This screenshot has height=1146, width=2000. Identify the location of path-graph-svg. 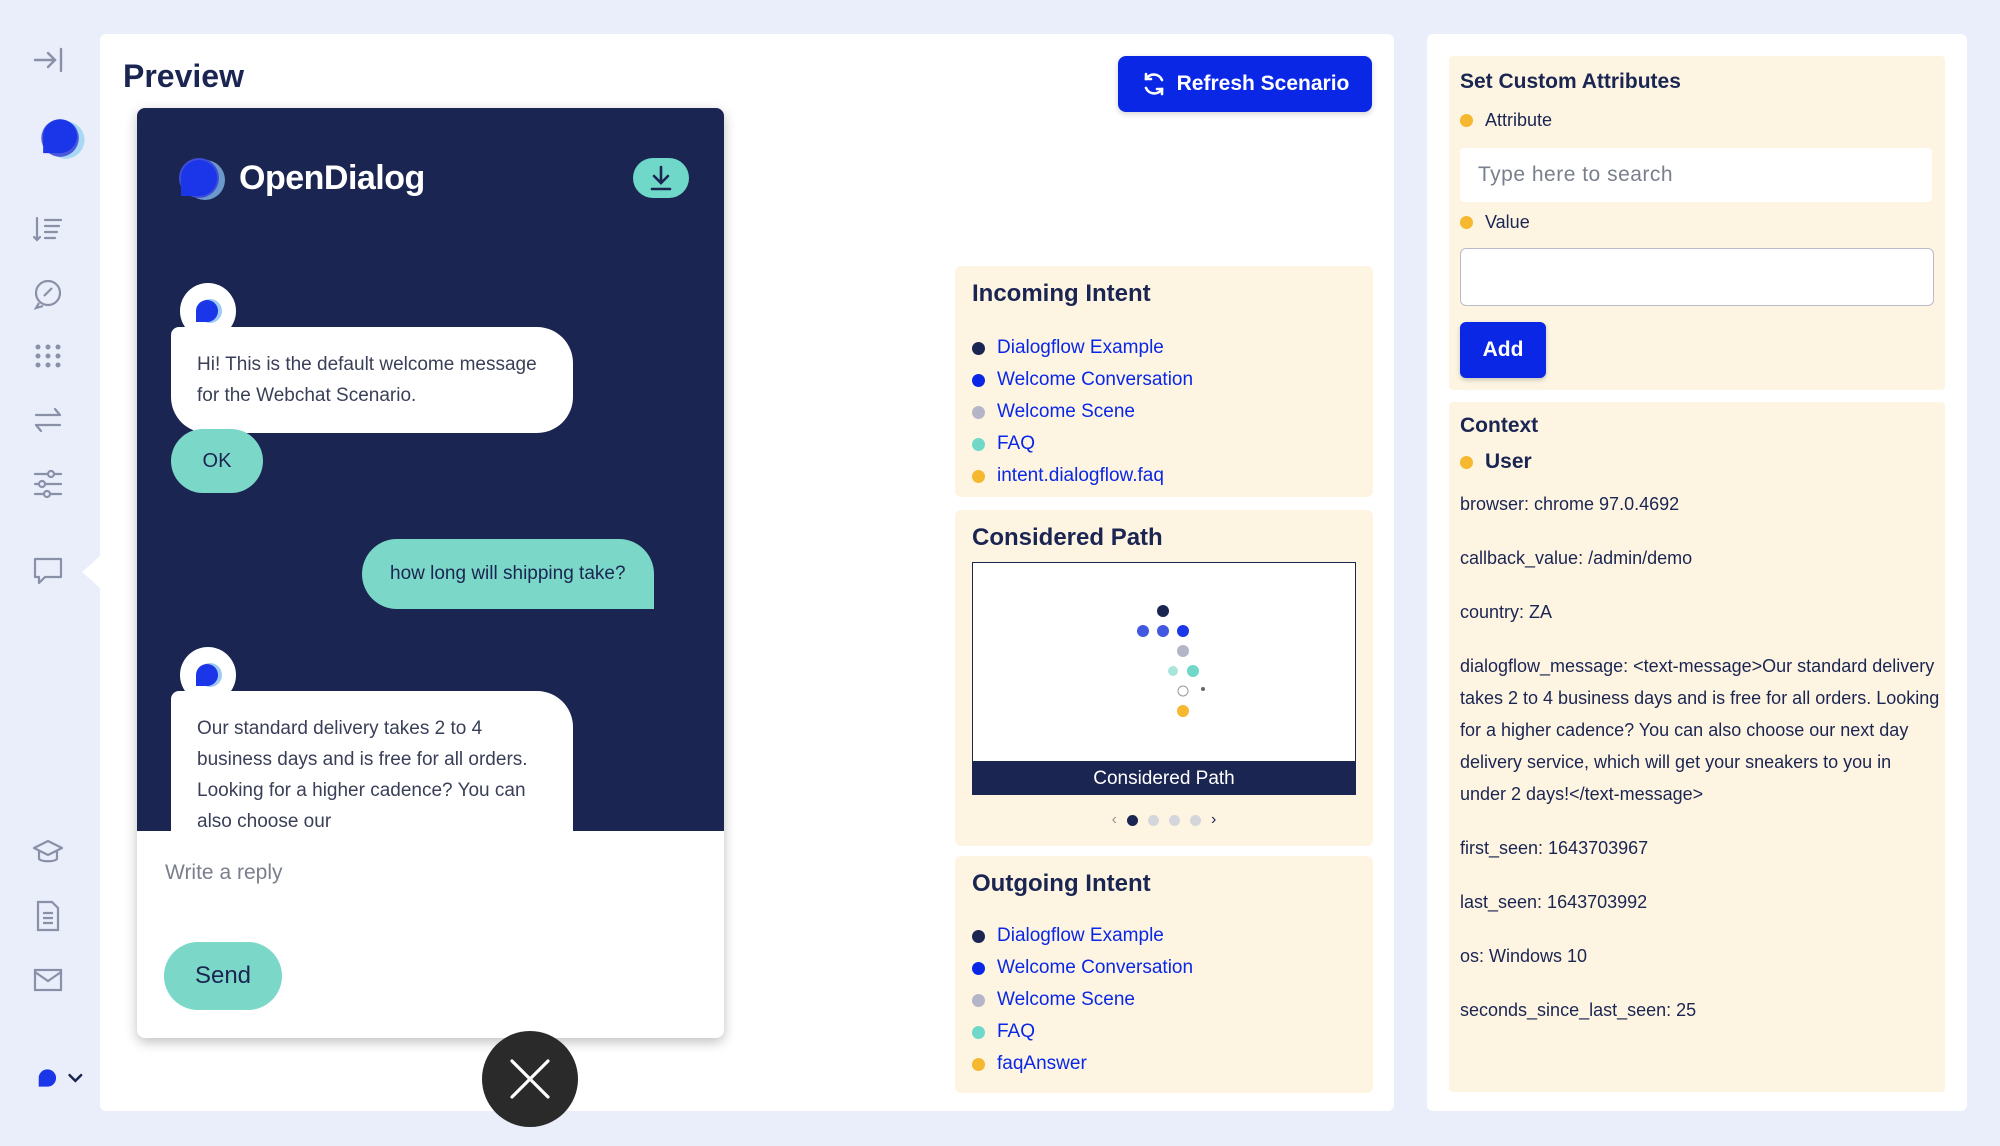
(1171, 661).